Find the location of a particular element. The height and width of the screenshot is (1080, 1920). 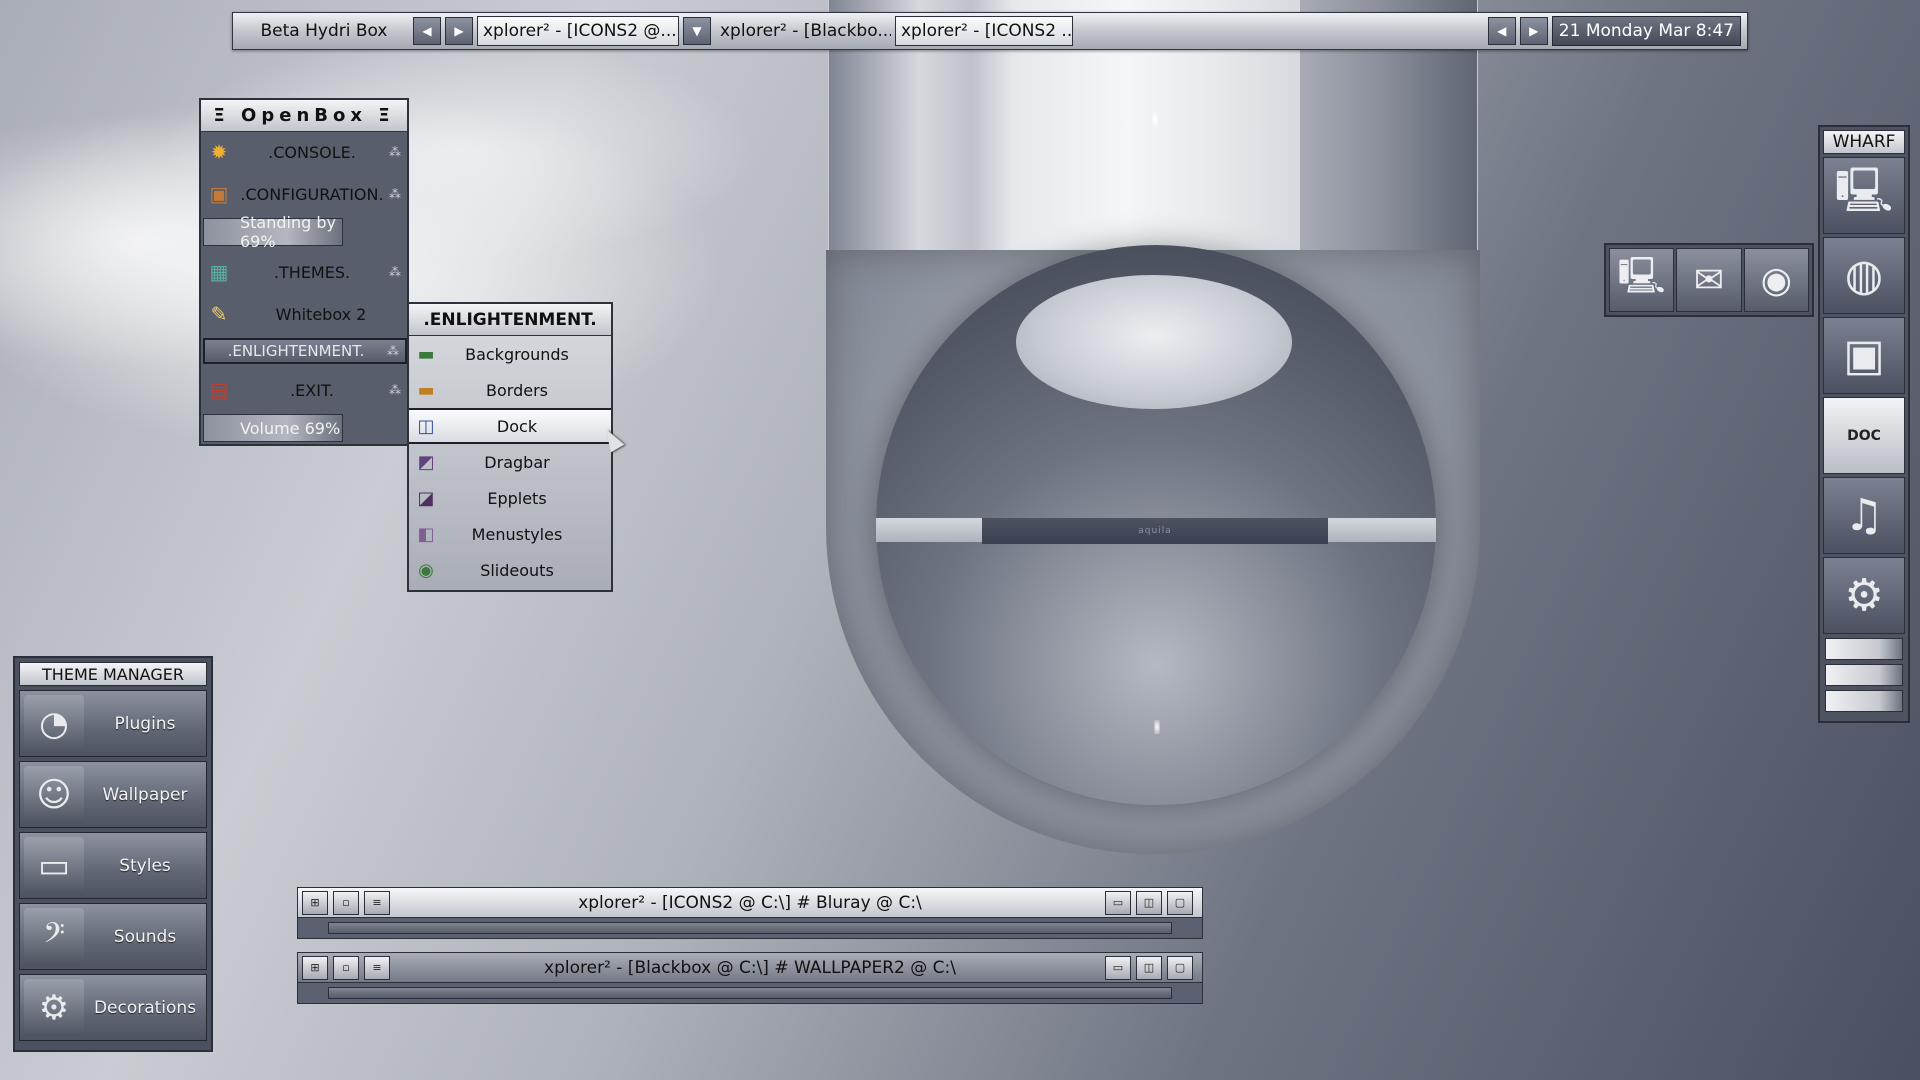

submenu-item-slideouts: ◉ Slideouts is located at coordinates (510, 570).